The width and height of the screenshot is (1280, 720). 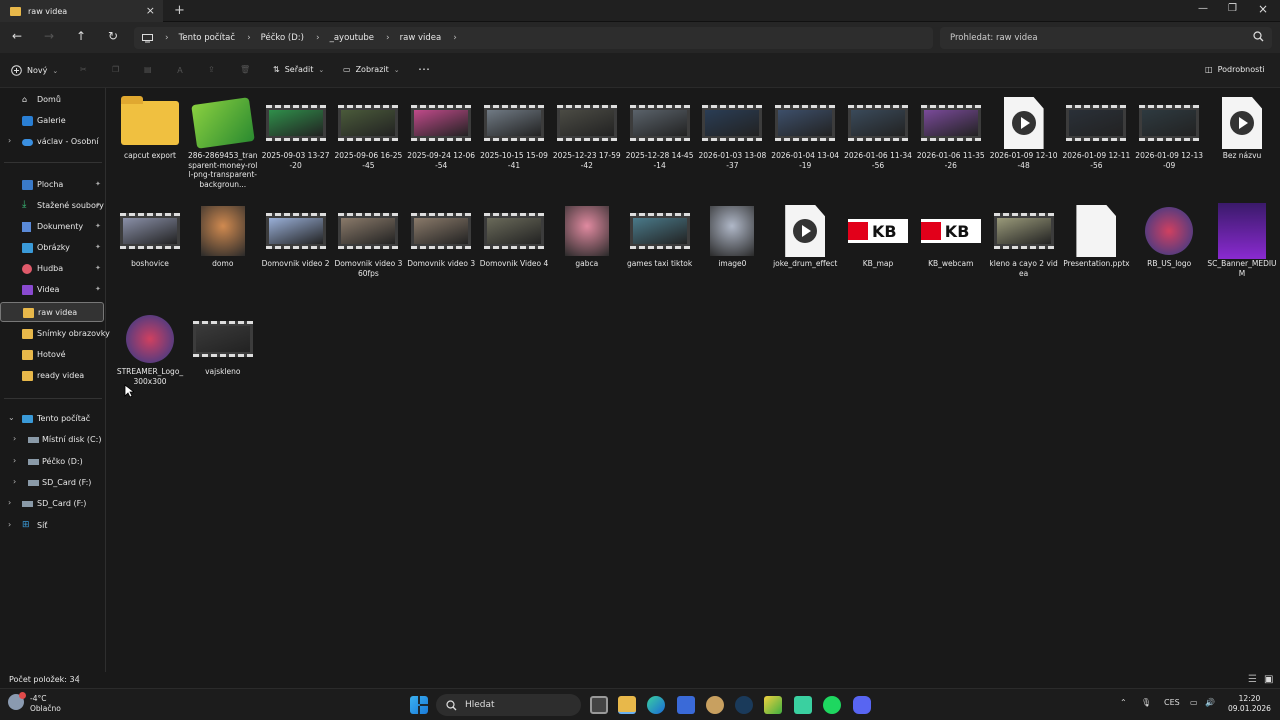 I want to click on breadcrumb-this-pc: Tento počítač, so click(x=207, y=38).